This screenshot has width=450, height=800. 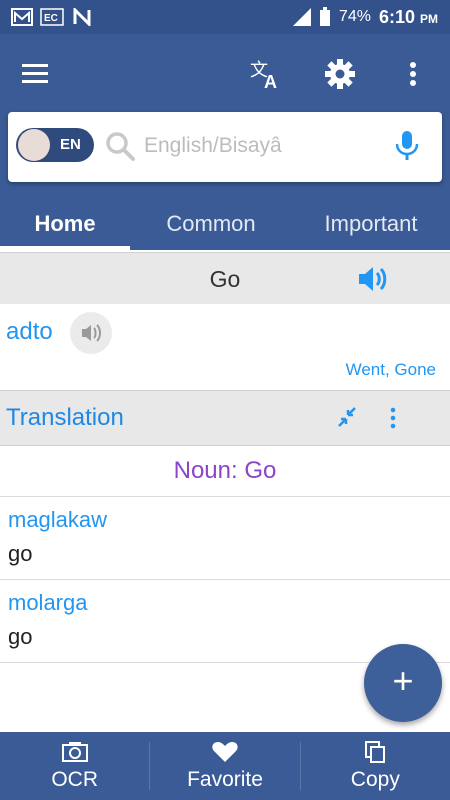 I want to click on settings-icon, so click(x=340, y=74).